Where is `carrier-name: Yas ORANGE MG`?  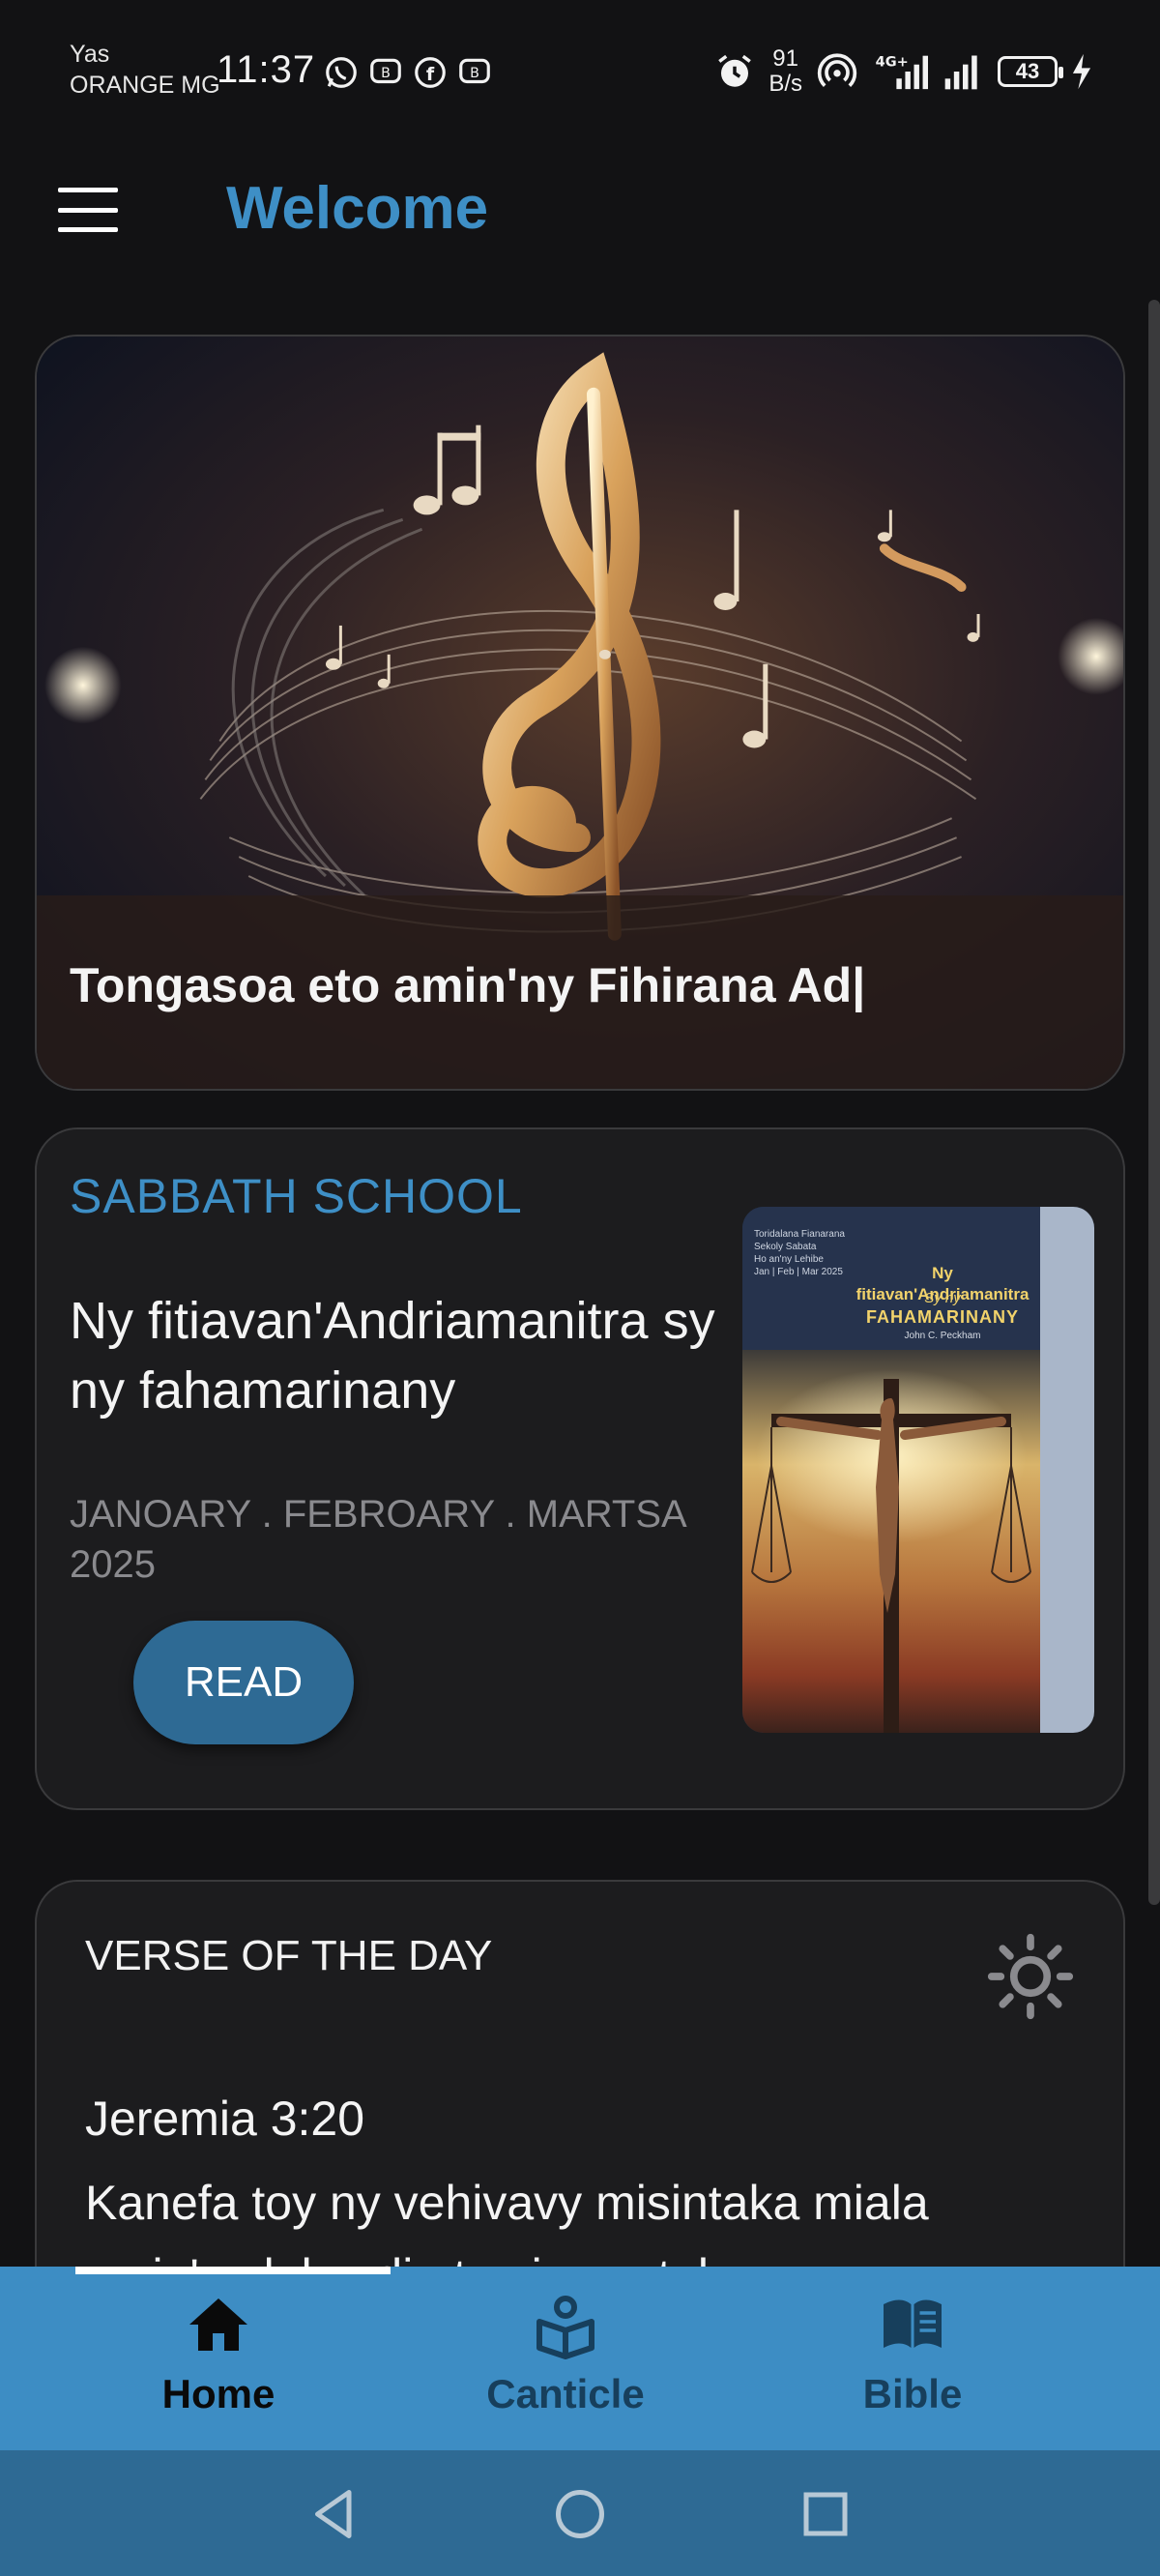 carrier-name: Yas ORANGE MG is located at coordinates (145, 70).